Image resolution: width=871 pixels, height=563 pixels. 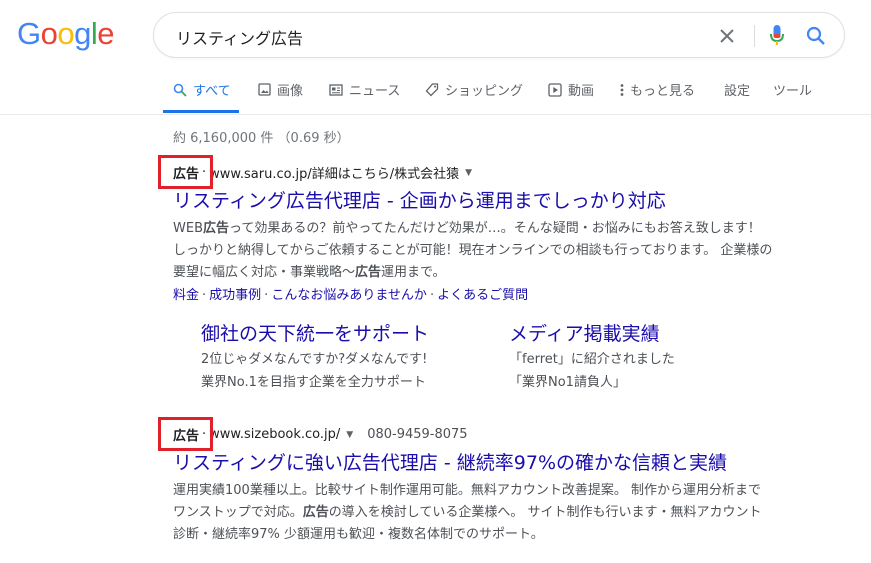 I want to click on logo-letter: e, so click(x=106, y=33).